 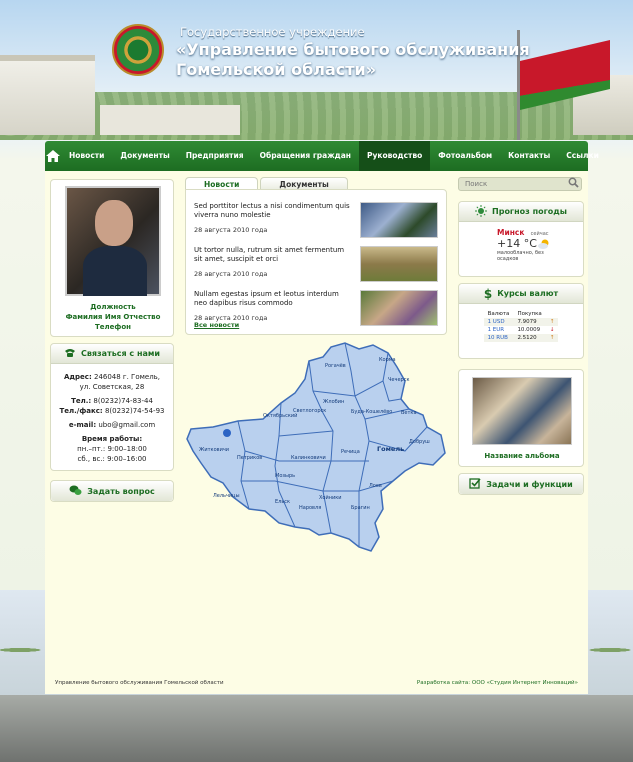 What do you see at coordinates (144, 156) in the screenshot?
I see `nav-item-documents: Документы` at bounding box center [144, 156].